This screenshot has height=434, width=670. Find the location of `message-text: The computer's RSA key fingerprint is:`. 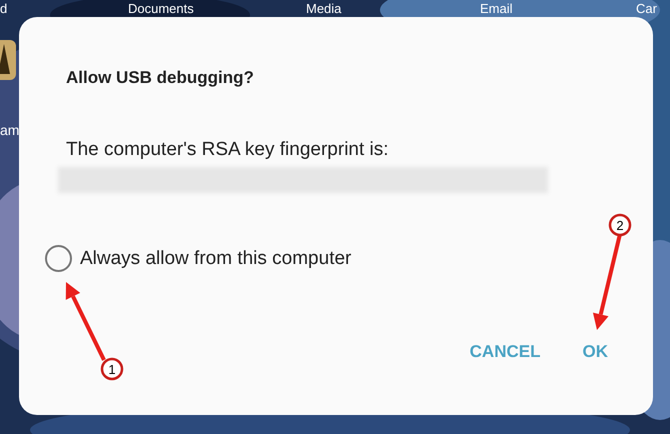

message-text: The computer's RSA key fingerprint is: is located at coordinates (228, 150).